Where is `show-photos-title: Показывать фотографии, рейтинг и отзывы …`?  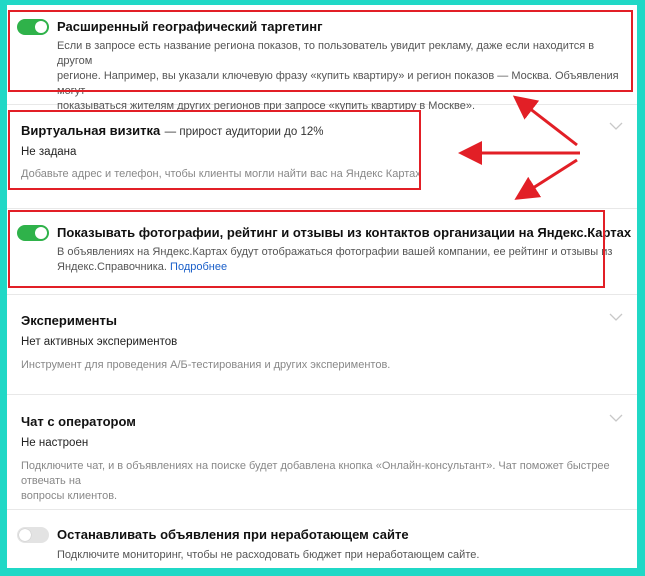 show-photos-title: Показывать фотографии, рейтинг и отзывы … is located at coordinates (344, 232).